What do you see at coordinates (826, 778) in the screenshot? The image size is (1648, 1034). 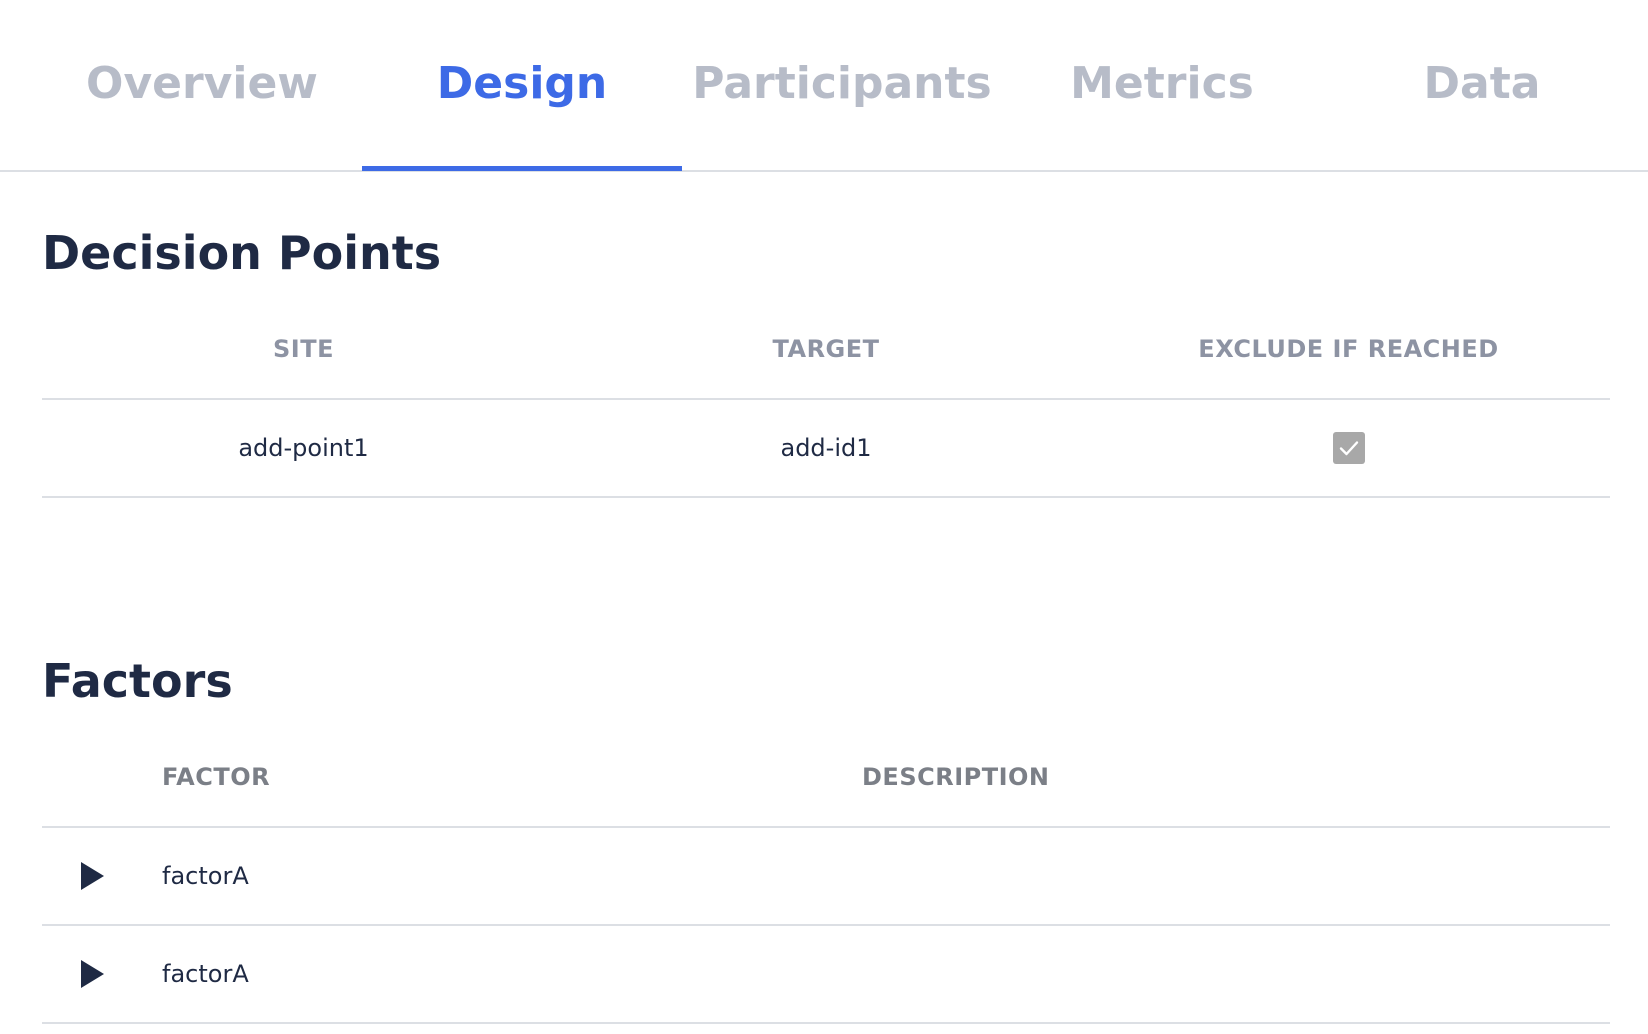 I see `factors-header-row: FACTOR DESCRIPTION` at bounding box center [826, 778].